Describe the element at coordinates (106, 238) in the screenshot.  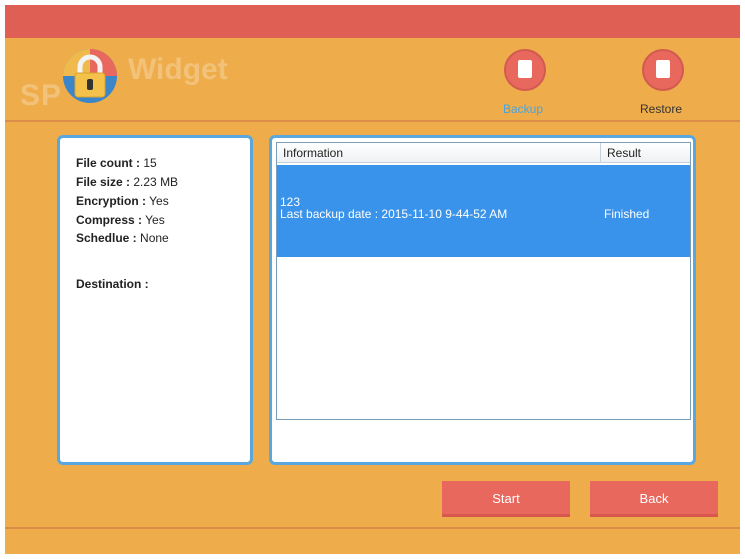
I see `schedule-label: Schedlue :` at that location.